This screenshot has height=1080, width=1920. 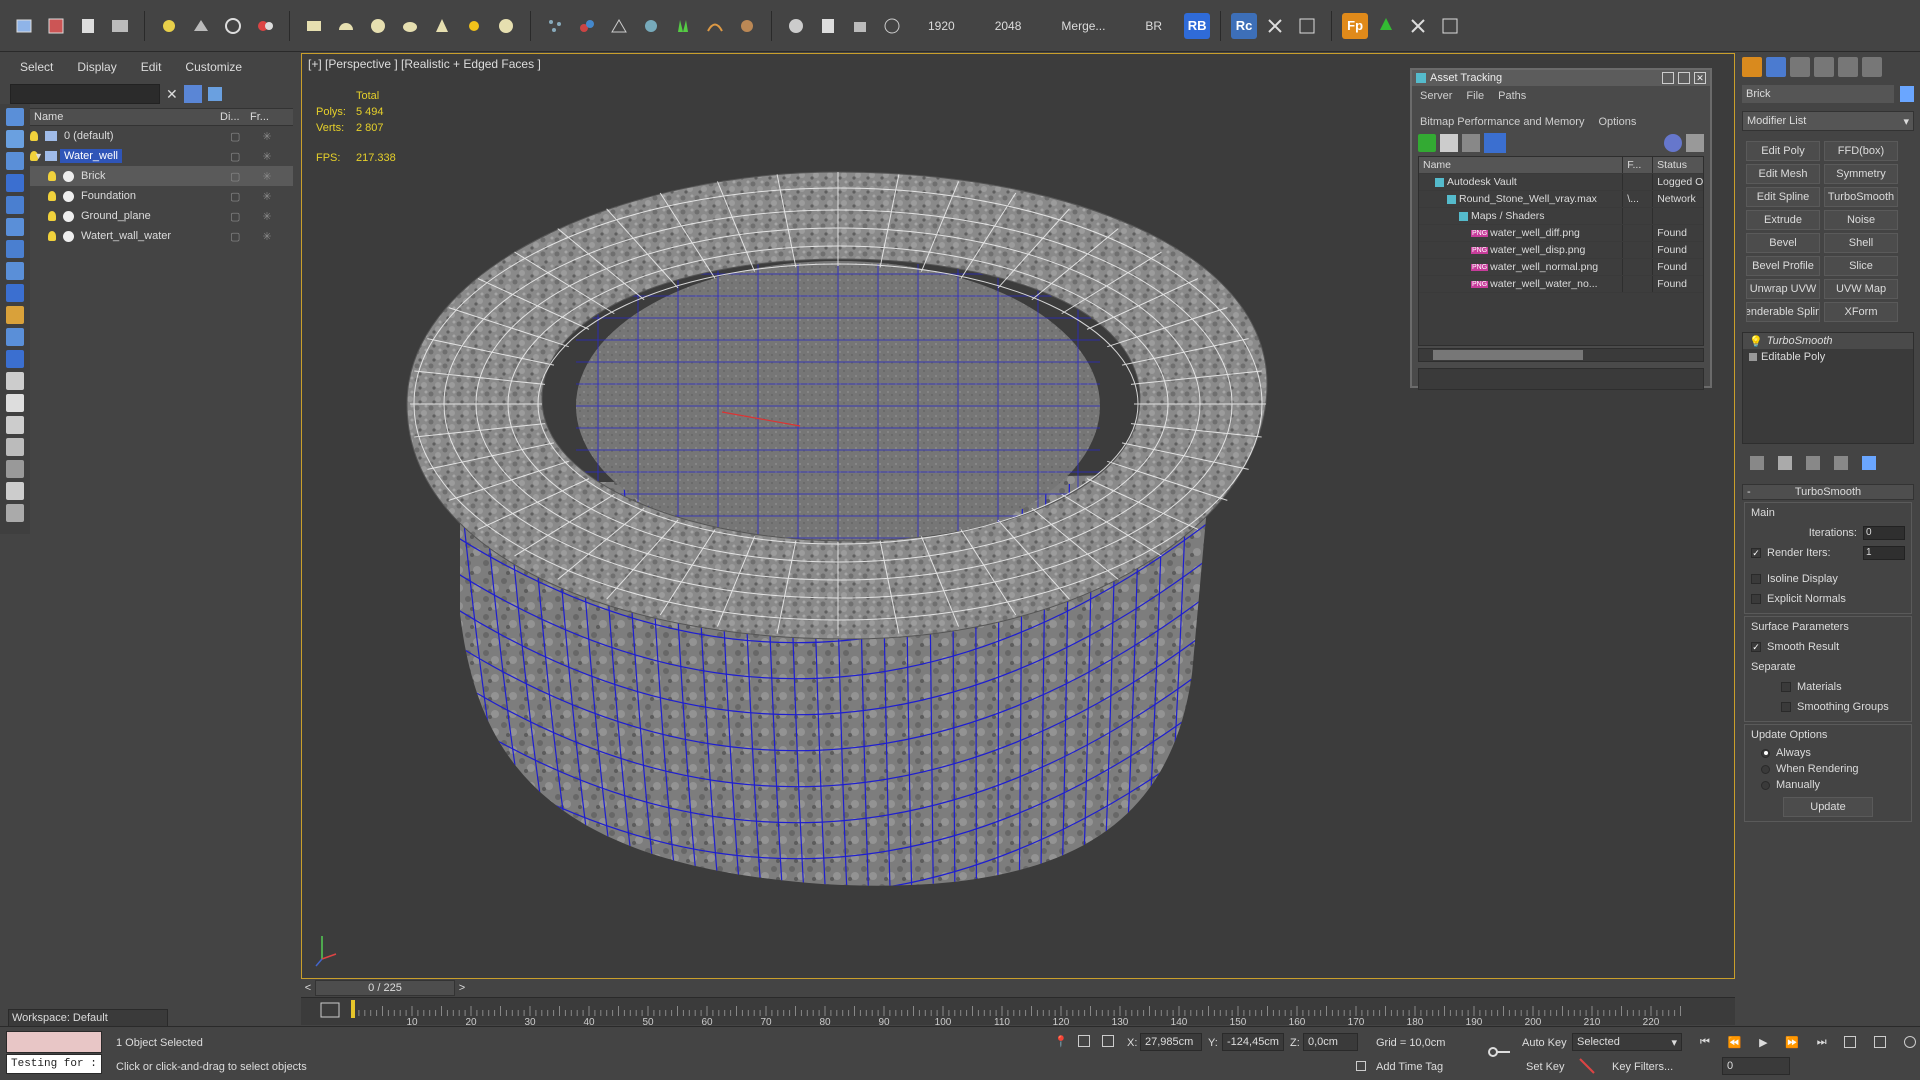 What do you see at coordinates (1695, 143) in the screenshot?
I see `settings-icon` at bounding box center [1695, 143].